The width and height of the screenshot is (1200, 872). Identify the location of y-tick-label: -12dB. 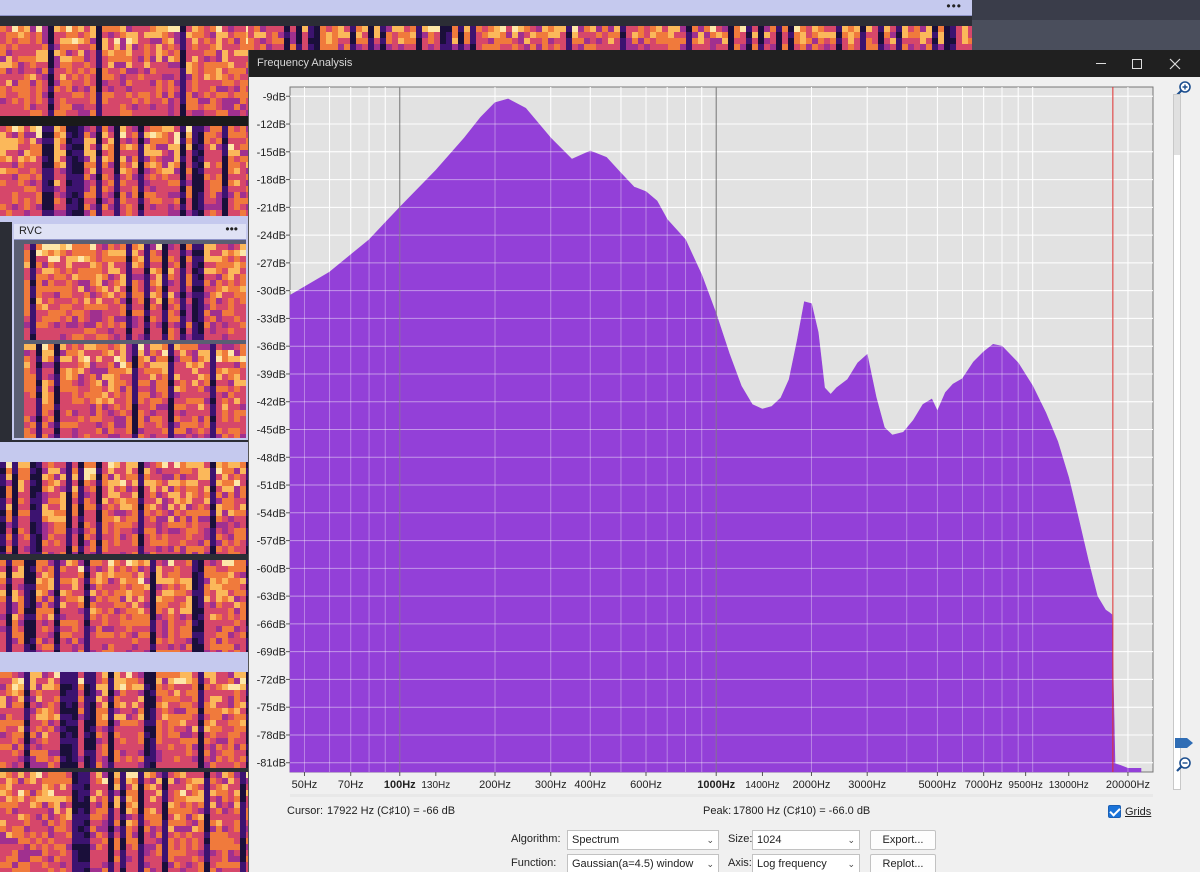
(271, 125).